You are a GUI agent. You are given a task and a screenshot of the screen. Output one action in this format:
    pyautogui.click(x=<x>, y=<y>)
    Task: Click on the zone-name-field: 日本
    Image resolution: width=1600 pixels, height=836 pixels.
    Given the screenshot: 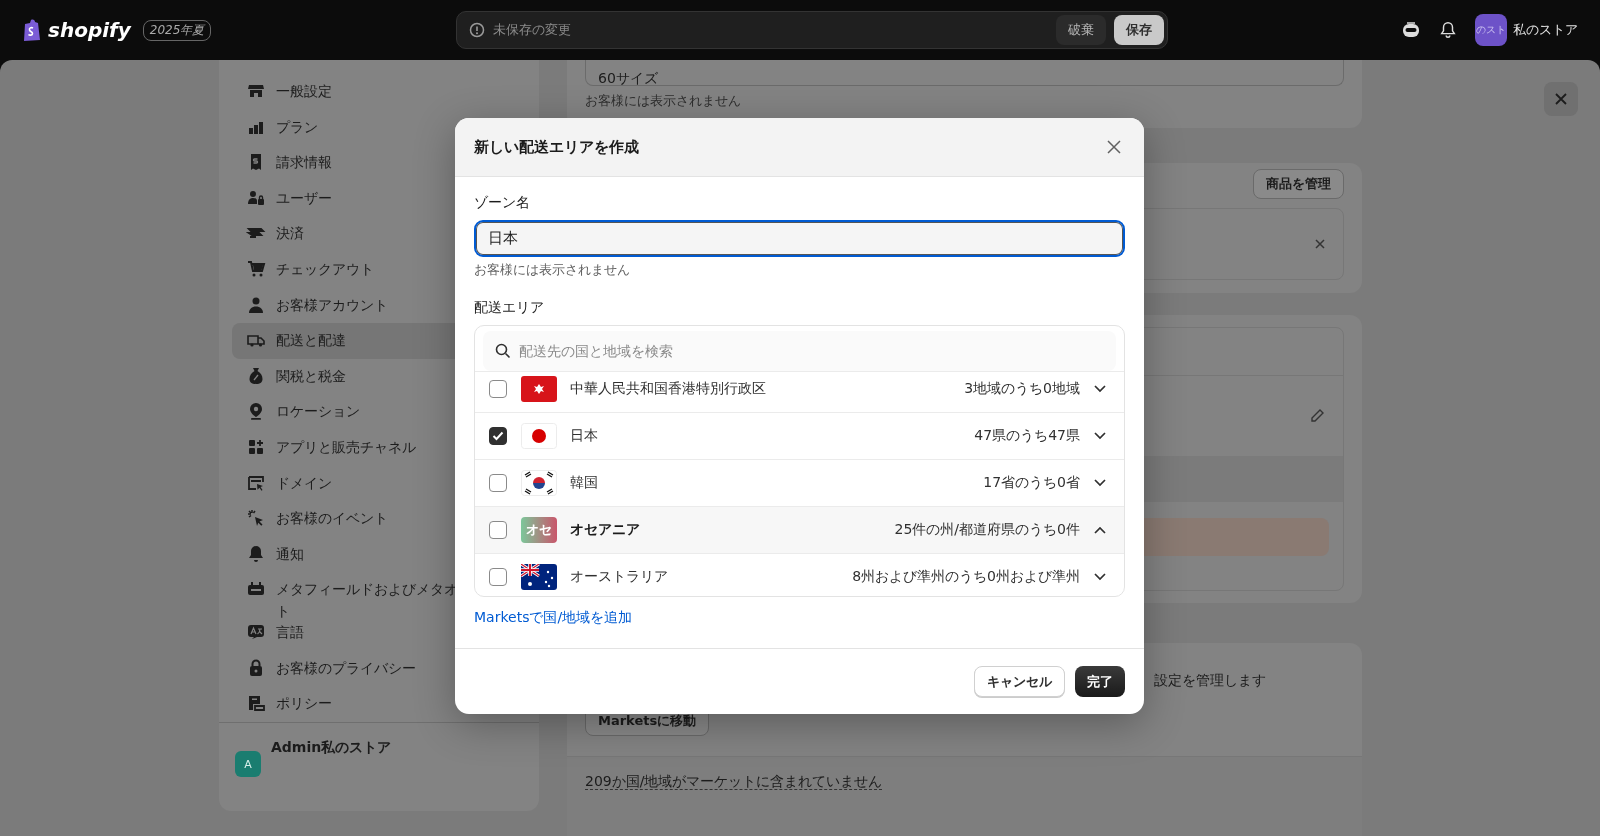 What is the action you would take?
    pyautogui.click(x=799, y=238)
    